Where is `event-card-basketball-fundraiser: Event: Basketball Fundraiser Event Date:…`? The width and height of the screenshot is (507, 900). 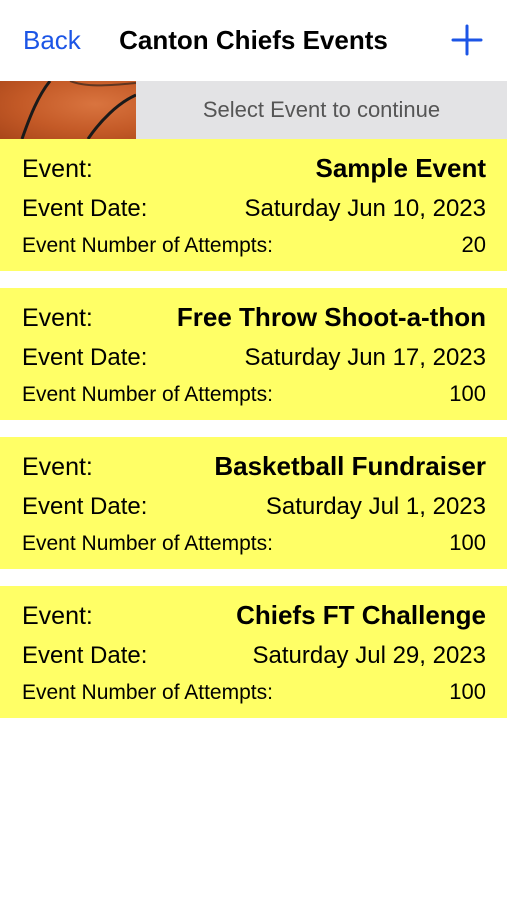
event-card-basketball-fundraiser: Event: Basketball Fundraiser Event Date:… is located at coordinates (253, 503).